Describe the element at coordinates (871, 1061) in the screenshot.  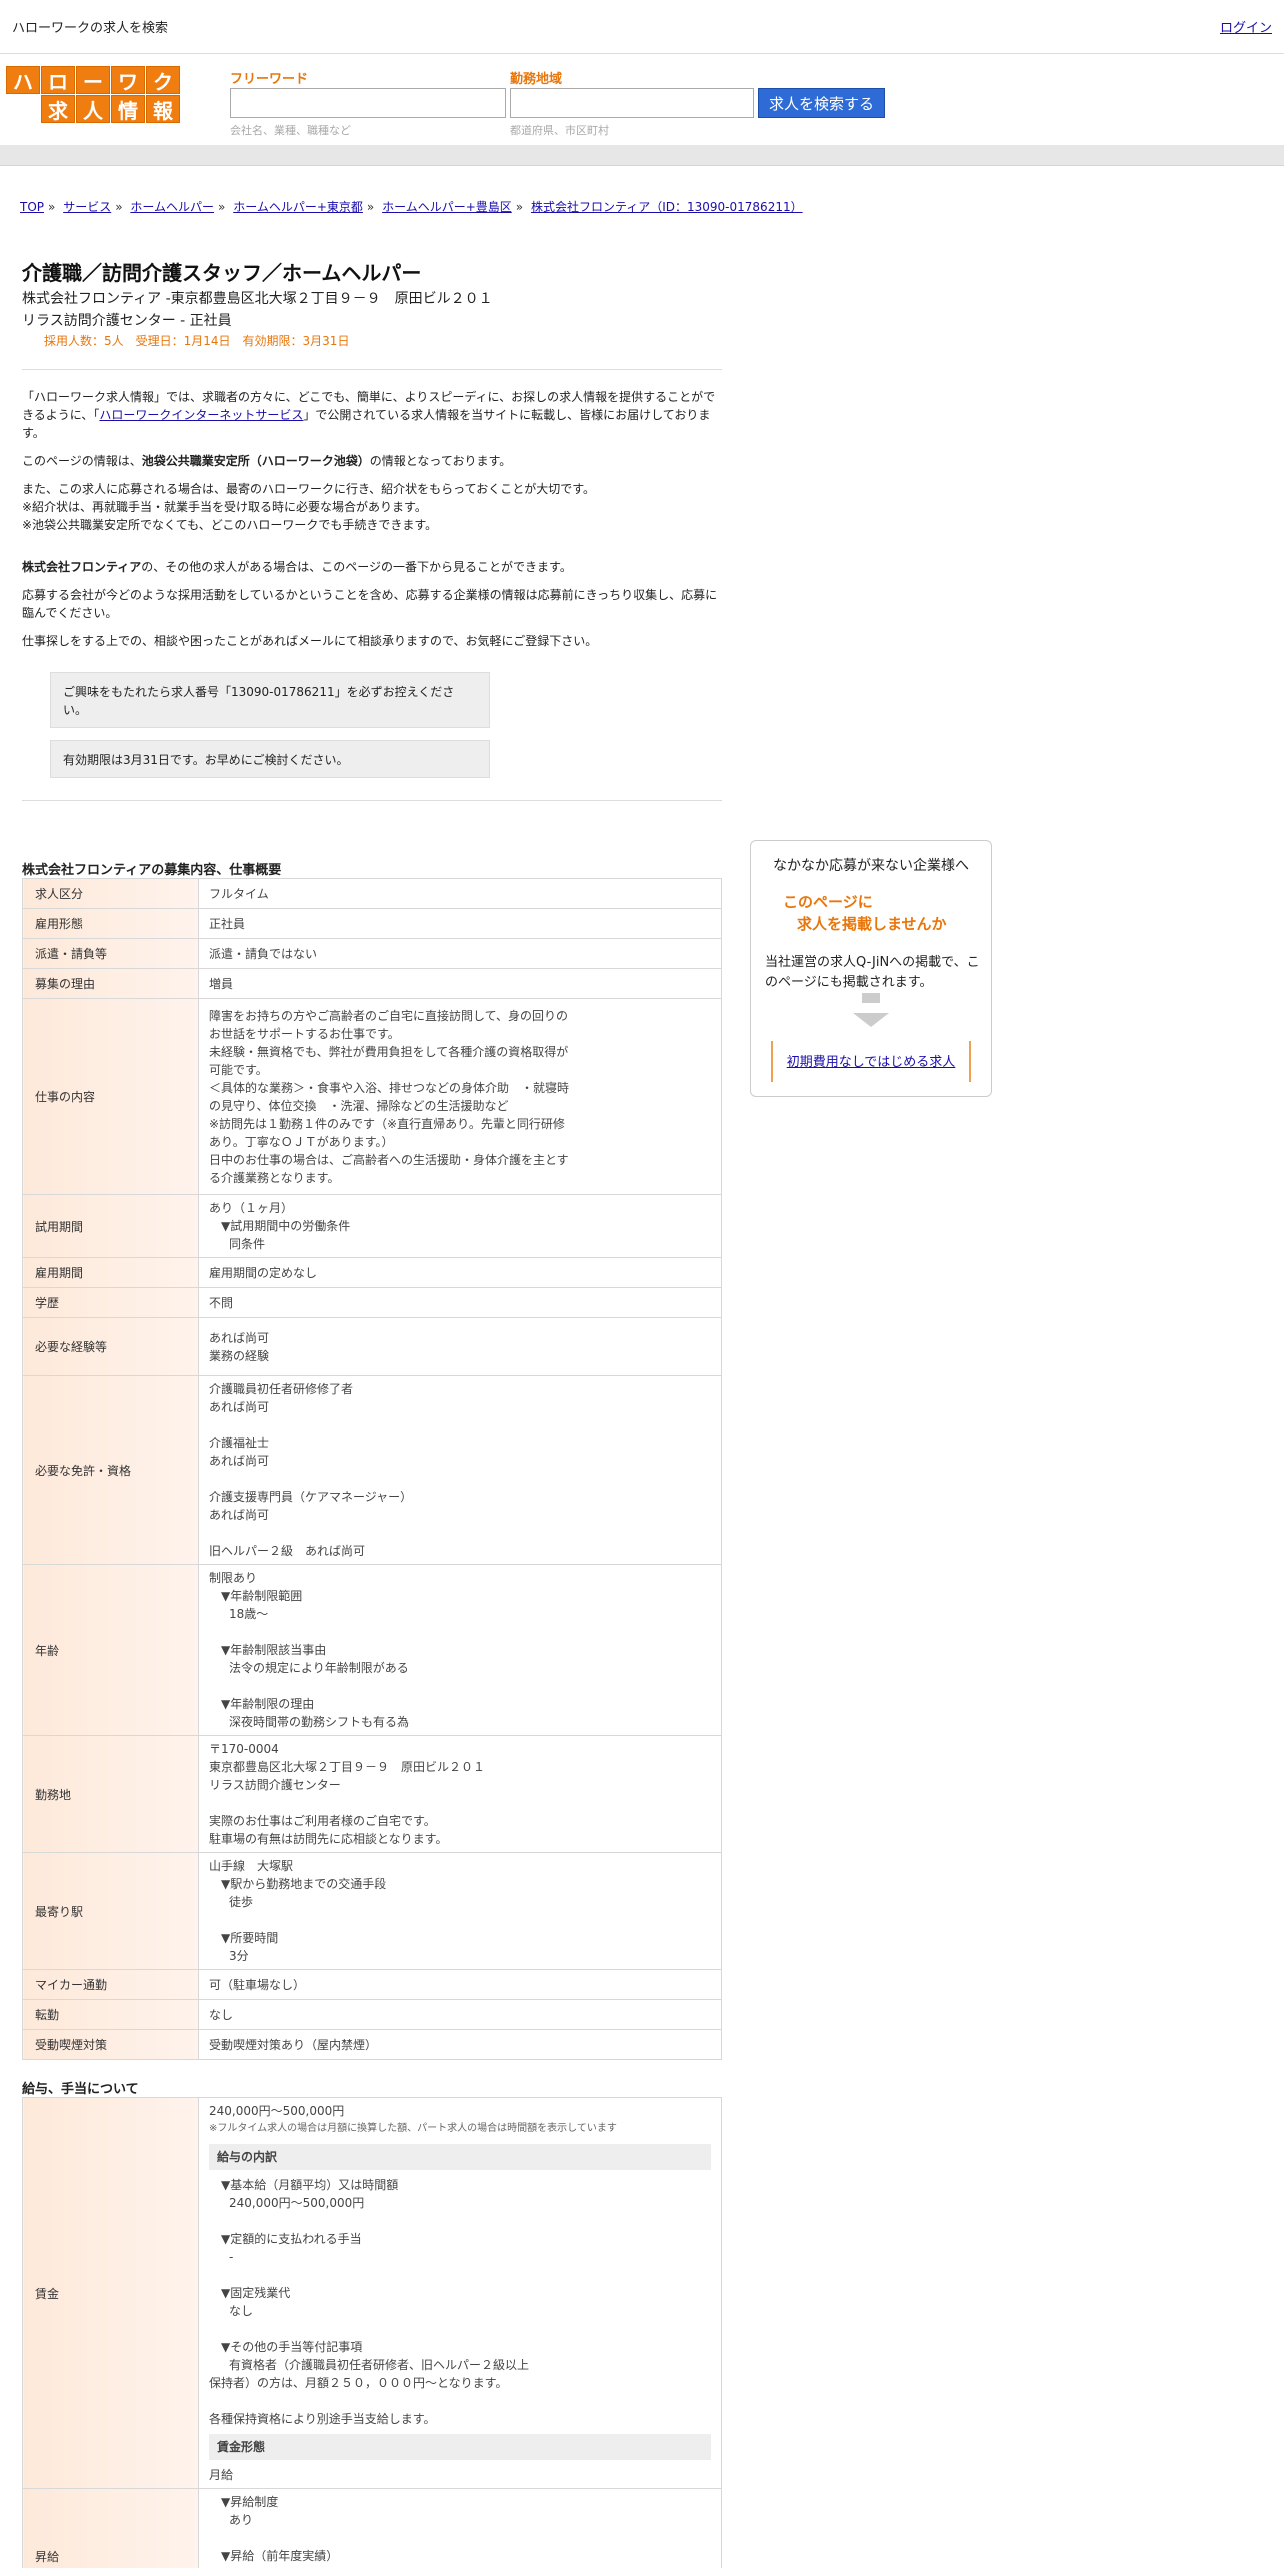
I see `start-posting-link: 初期費用なしではじめる求人` at that location.